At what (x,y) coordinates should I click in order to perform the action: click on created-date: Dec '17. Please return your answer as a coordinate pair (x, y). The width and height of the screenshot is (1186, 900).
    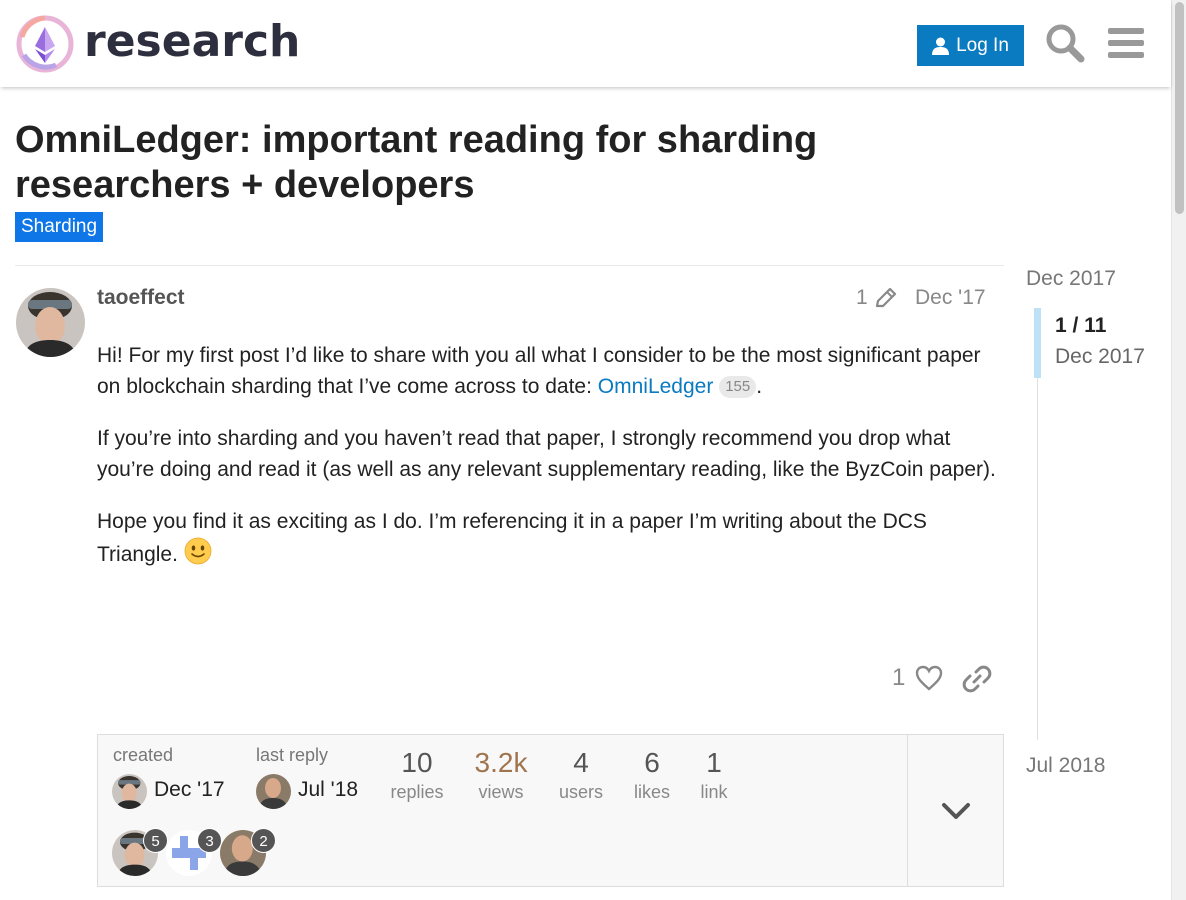
    Looking at the image, I should click on (189, 789).